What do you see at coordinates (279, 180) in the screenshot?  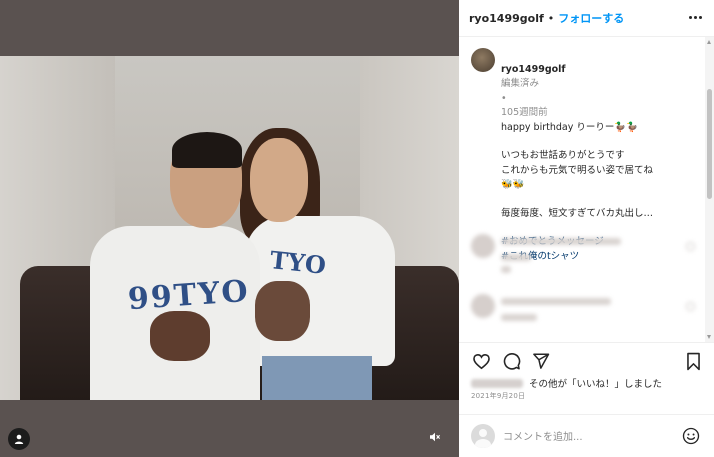 I see `person-woman` at bounding box center [279, 180].